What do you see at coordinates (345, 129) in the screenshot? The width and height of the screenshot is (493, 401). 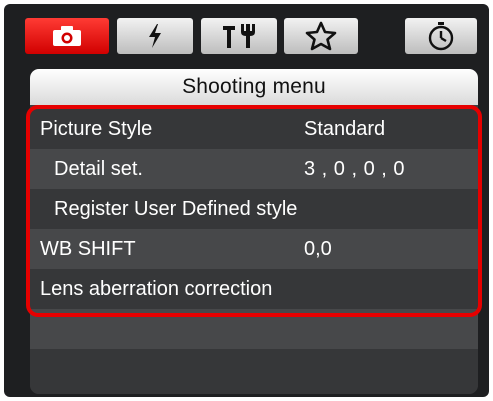 I see `menu-item-value: Standard` at bounding box center [345, 129].